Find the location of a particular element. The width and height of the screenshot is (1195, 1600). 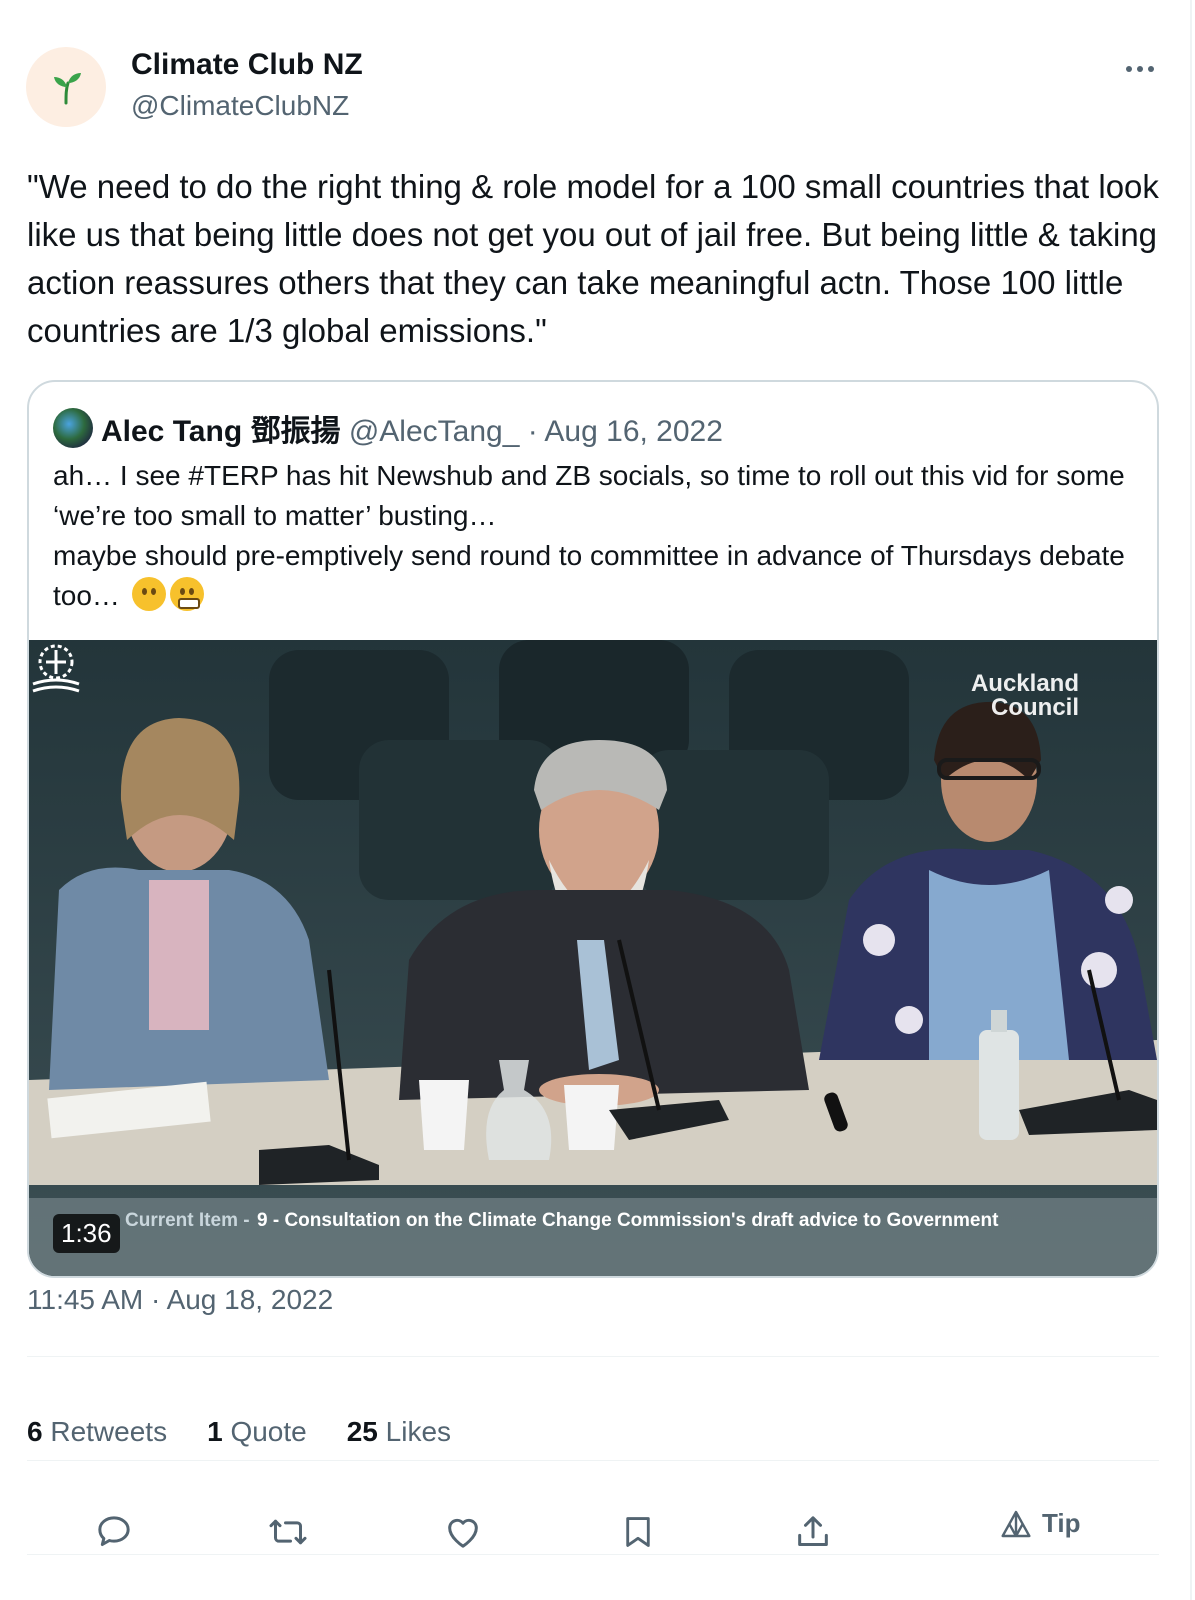

page-edge-divider is located at coordinates (1191, 800).